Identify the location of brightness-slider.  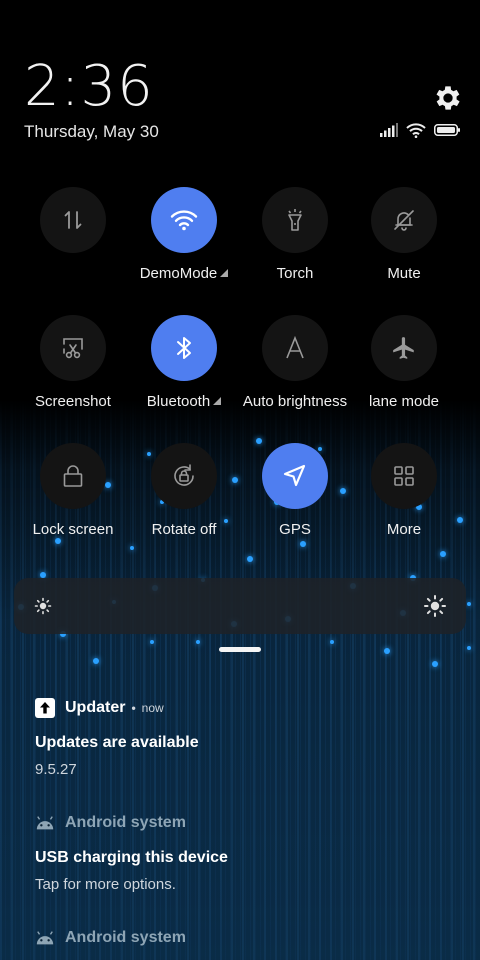
(240, 606).